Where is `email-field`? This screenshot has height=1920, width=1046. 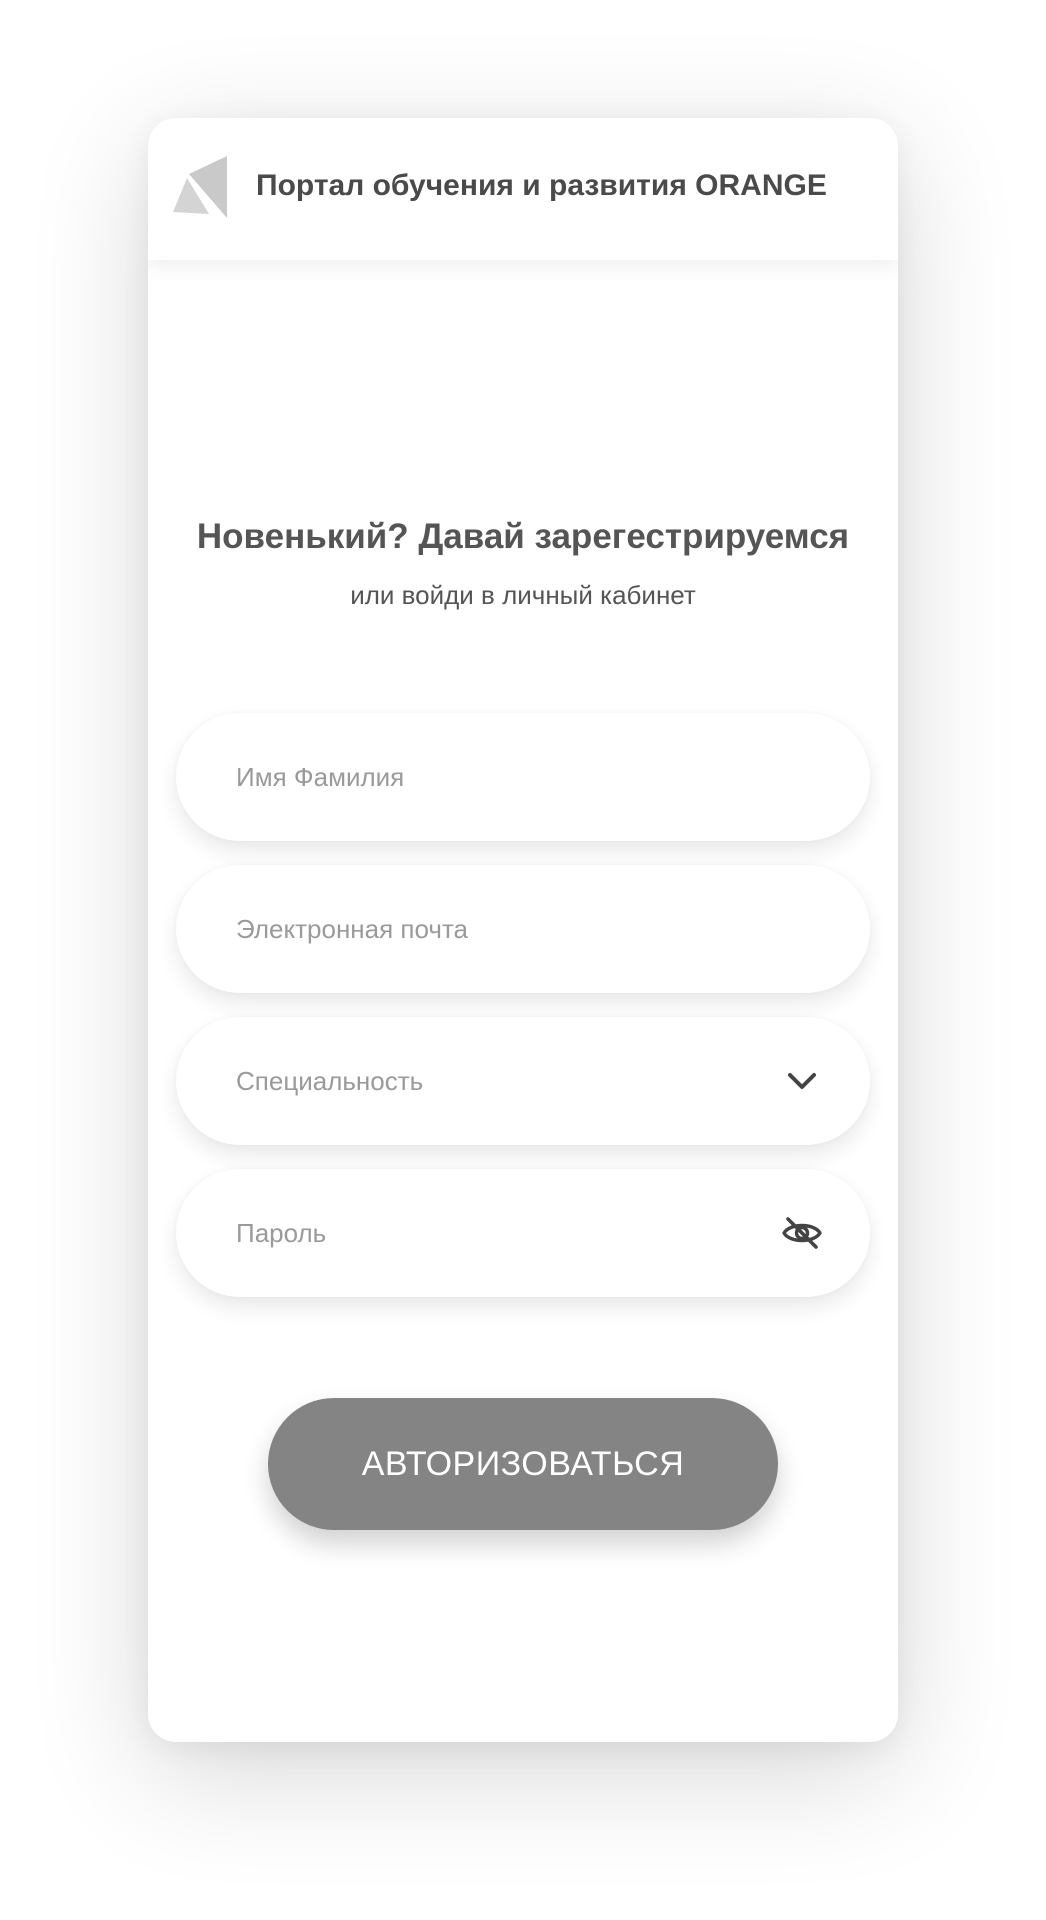
email-field is located at coordinates (523, 929).